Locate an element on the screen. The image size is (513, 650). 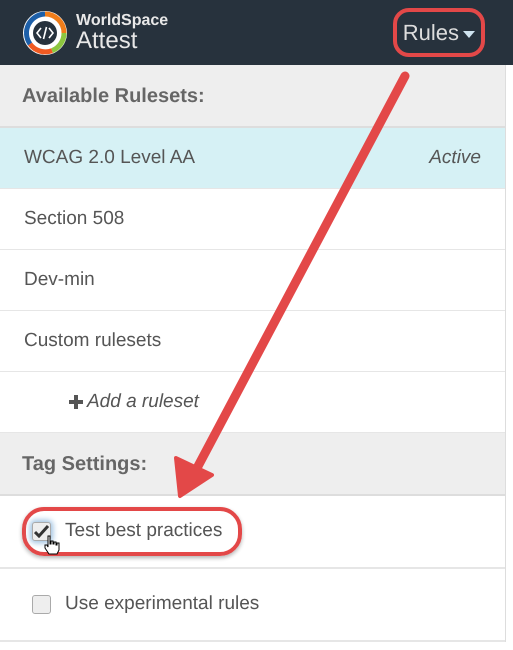
brand-name: Attest is located at coordinates (107, 40).